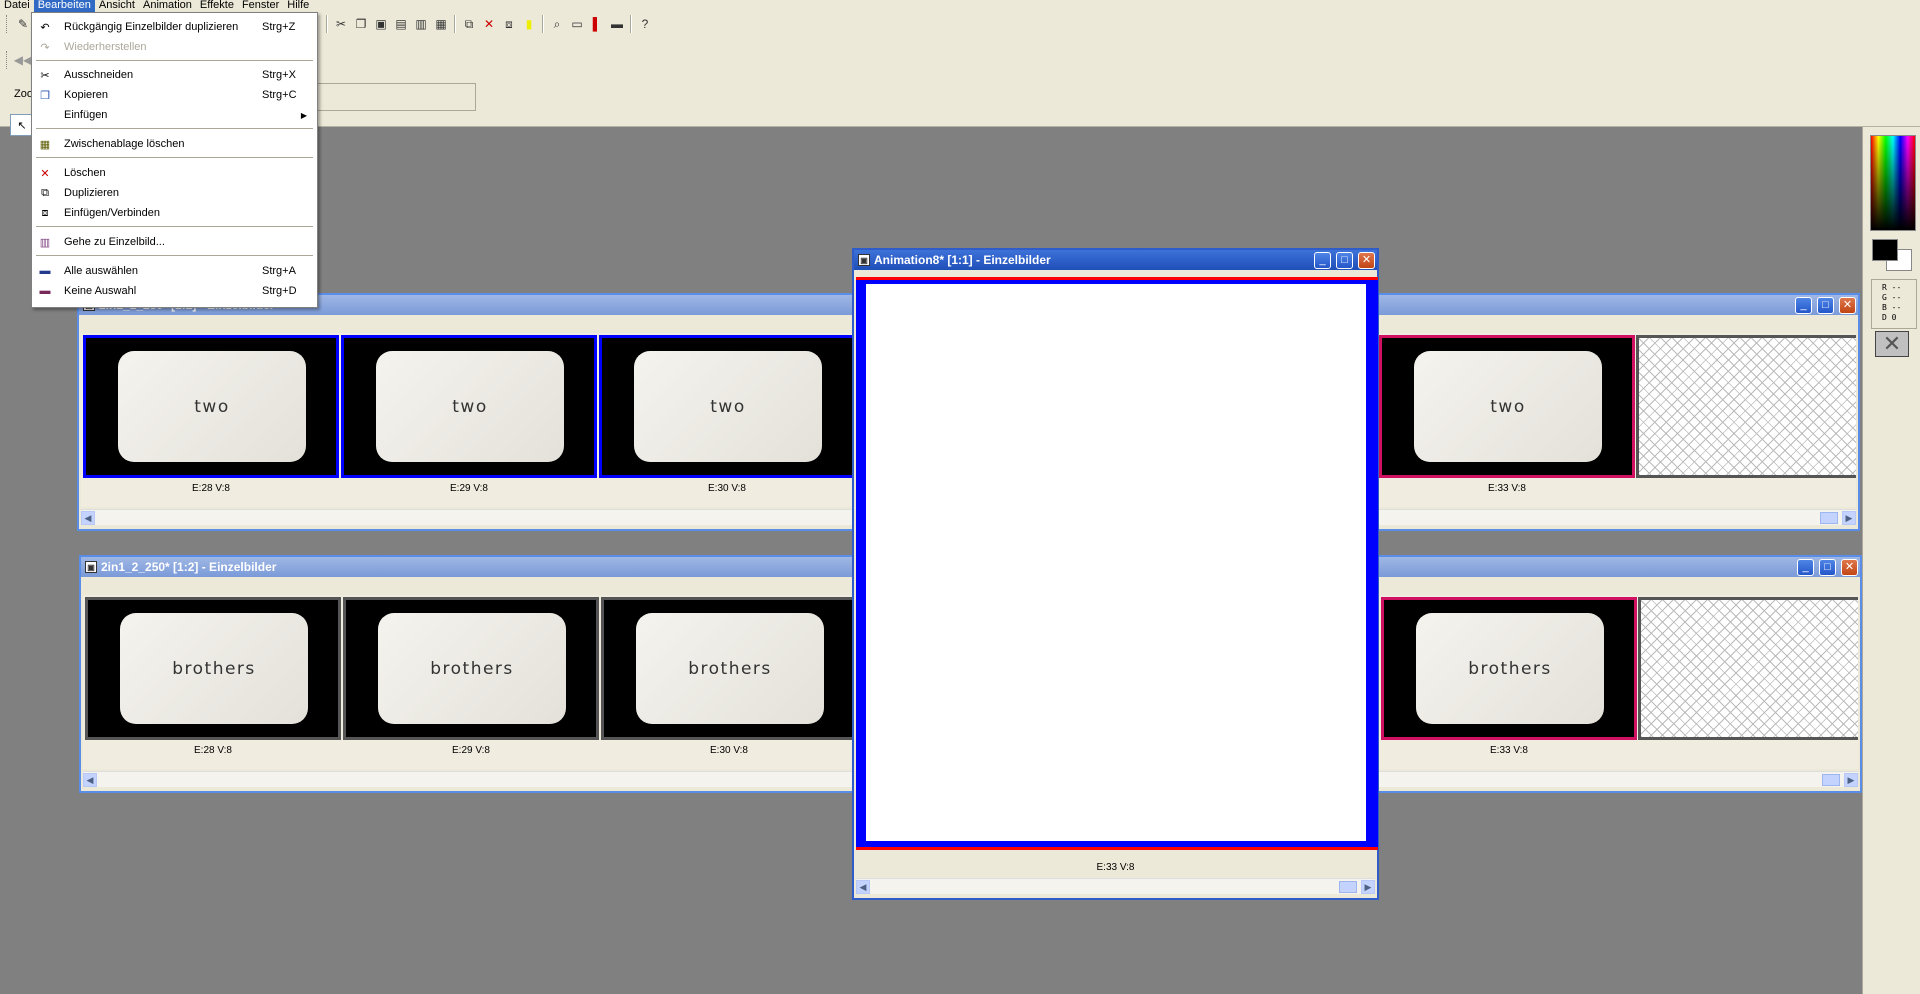  I want to click on filmstrip-icon: ▬, so click(617, 24).